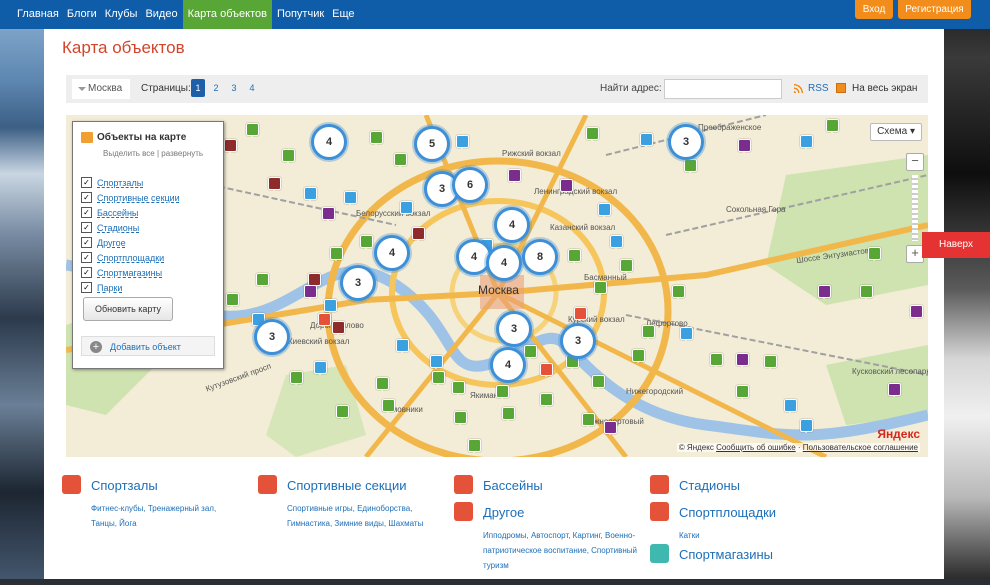  Describe the element at coordinates (723, 89) in the screenshot. I see `find-address-input` at that location.